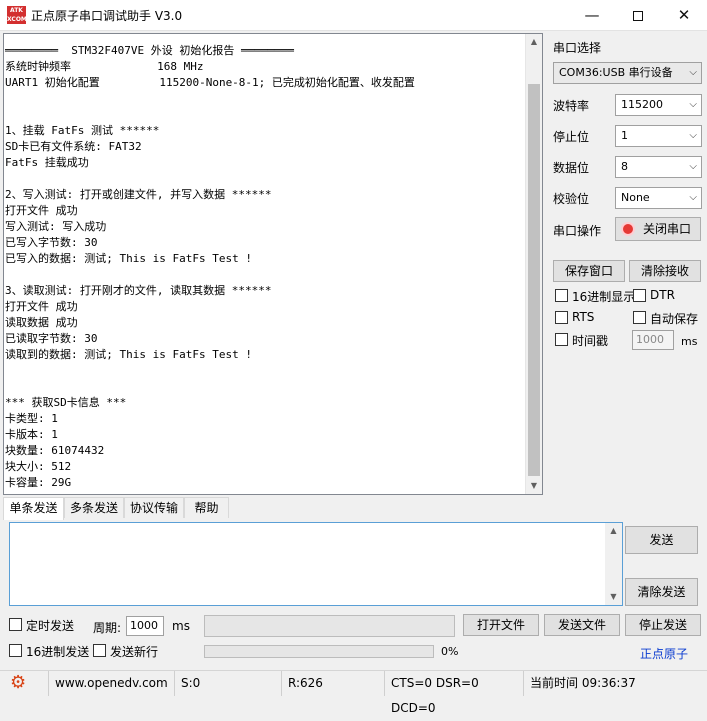  I want to click on baud-value: 115200, so click(642, 104).